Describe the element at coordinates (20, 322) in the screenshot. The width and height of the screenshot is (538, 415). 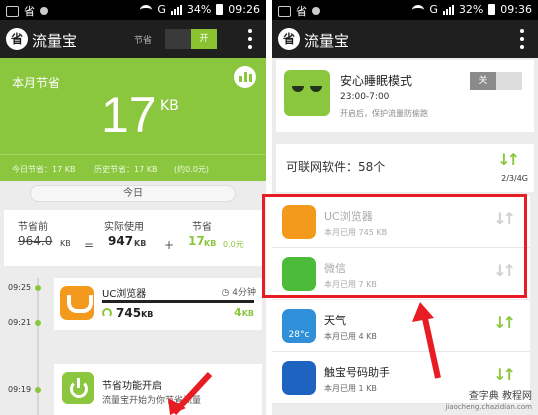
I see `timeline-time: 09:21` at that location.